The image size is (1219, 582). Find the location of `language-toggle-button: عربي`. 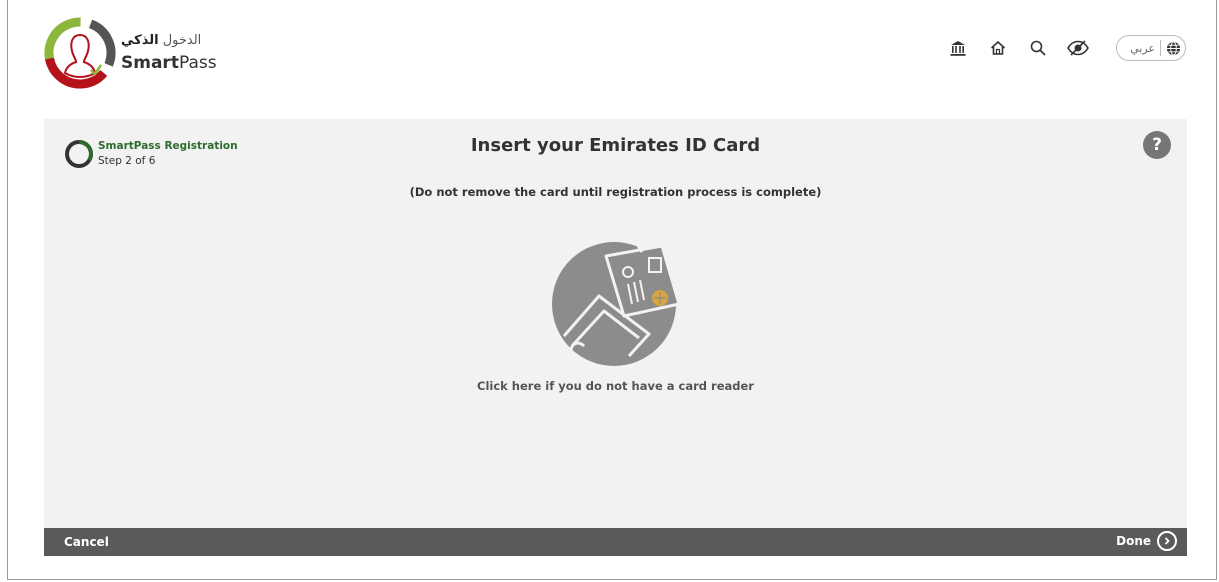

language-toggle-button: عربي is located at coordinates (1151, 48).